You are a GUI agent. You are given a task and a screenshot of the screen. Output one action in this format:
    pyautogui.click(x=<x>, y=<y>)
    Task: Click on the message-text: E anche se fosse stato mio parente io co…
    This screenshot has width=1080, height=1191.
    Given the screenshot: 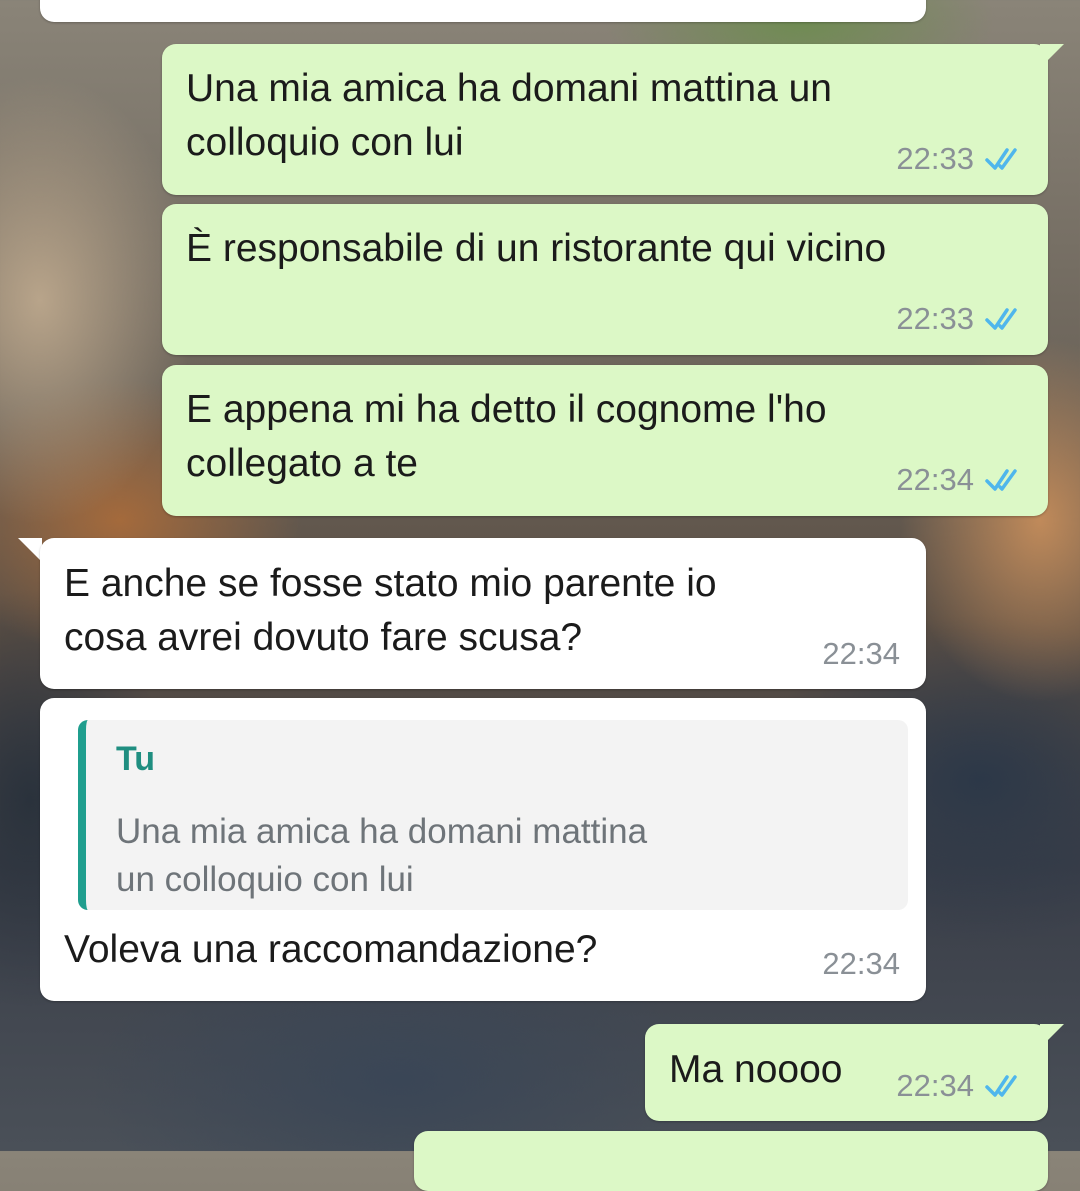 What is the action you would take?
    pyautogui.click(x=390, y=610)
    